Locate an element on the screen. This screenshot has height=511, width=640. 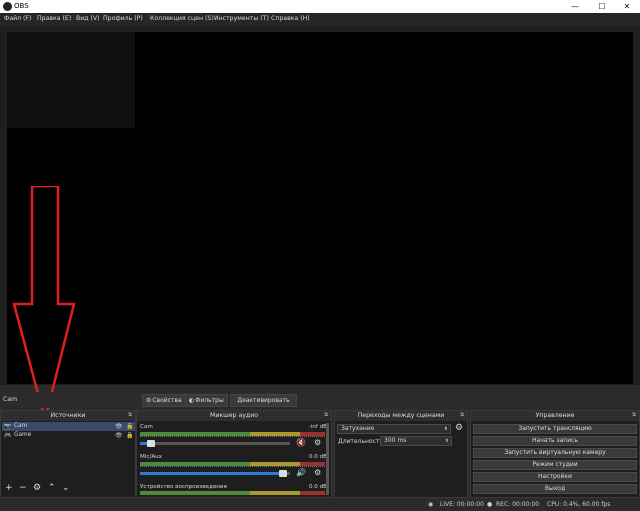
obs-logo-icon is located at coordinates (7, 6).